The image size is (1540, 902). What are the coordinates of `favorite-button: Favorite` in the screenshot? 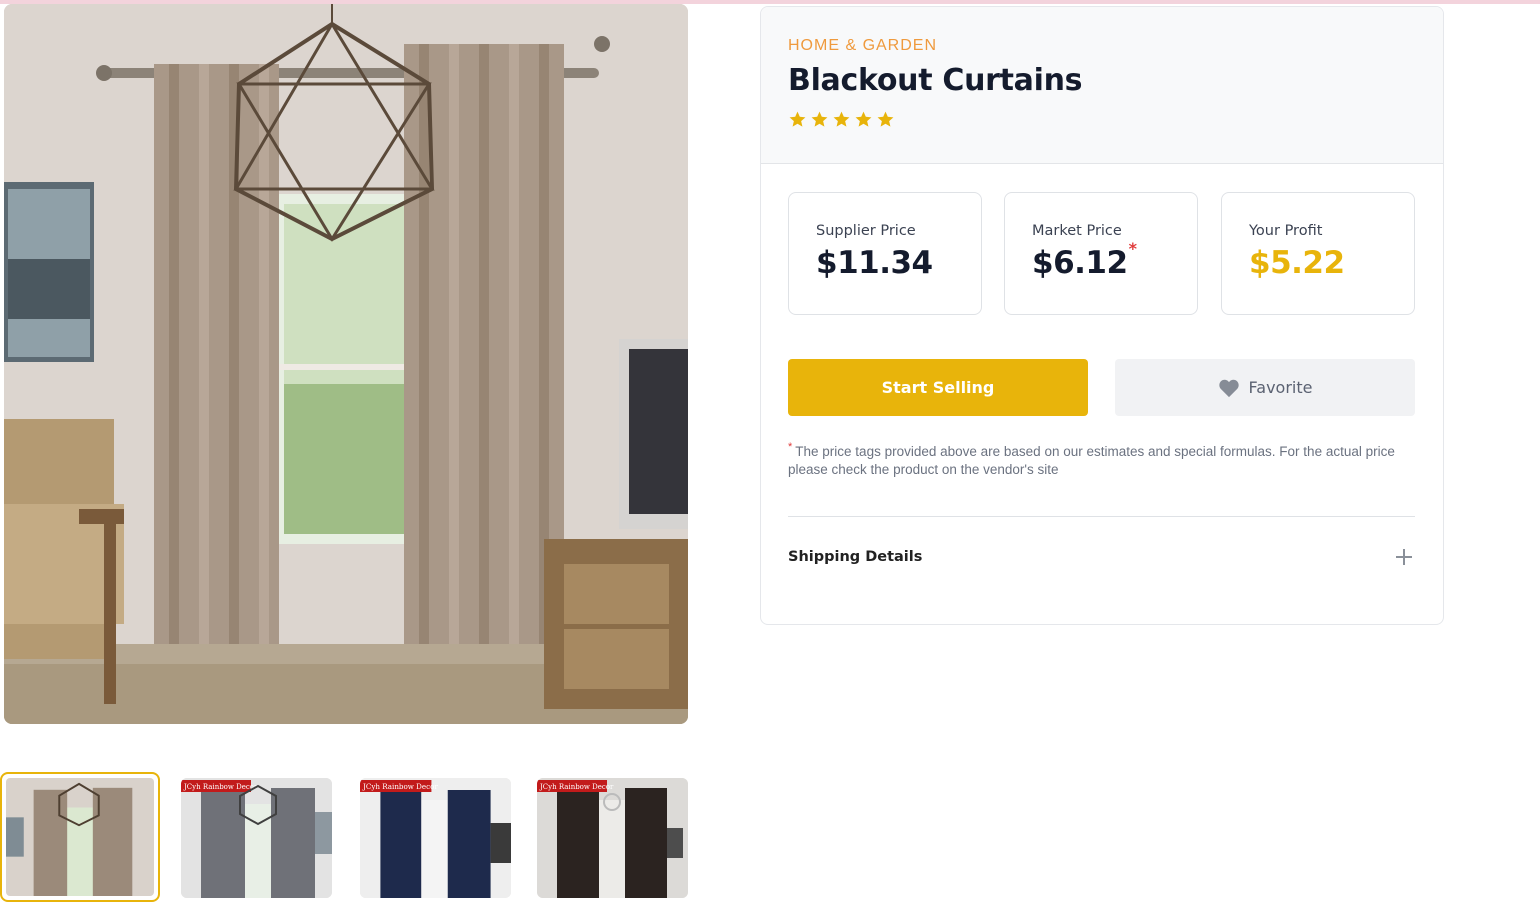 It's located at (1265, 387).